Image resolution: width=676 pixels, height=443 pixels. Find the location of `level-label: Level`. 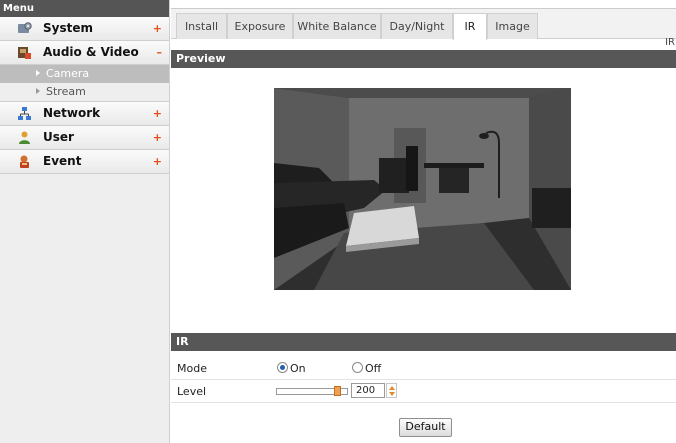

level-label: Level is located at coordinates (192, 391).